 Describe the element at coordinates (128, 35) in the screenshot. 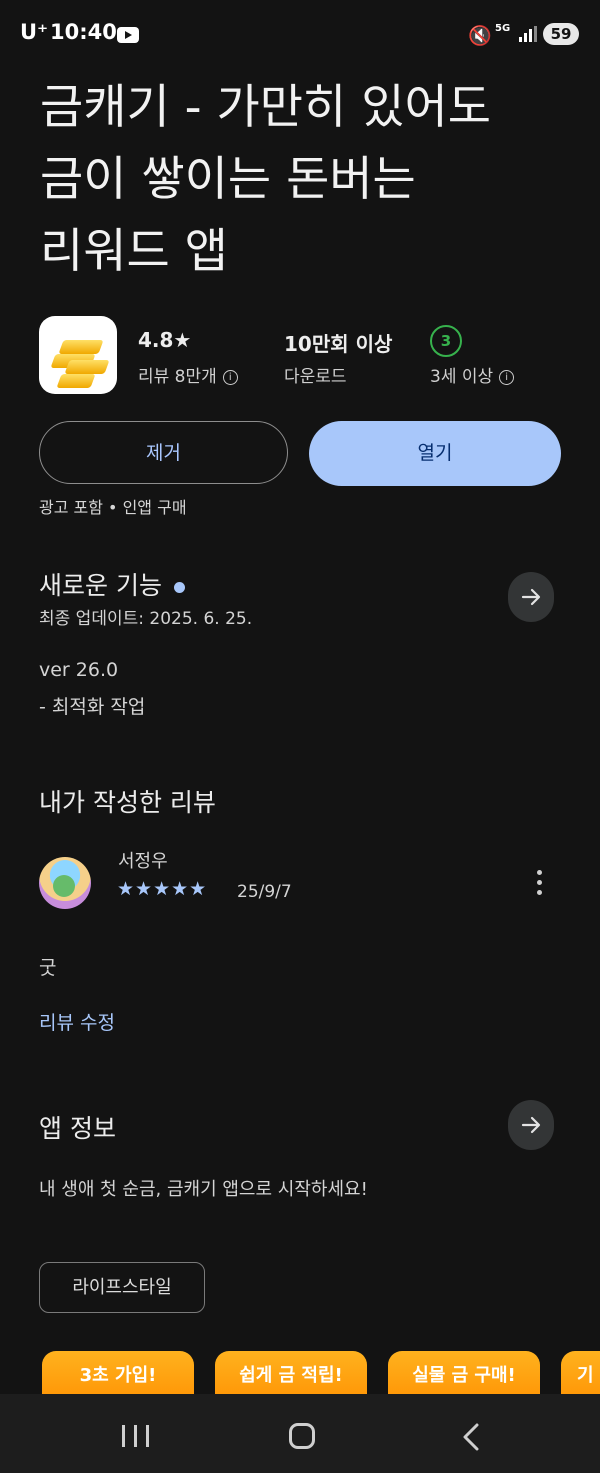

I see `youtube-notification-icon` at that location.